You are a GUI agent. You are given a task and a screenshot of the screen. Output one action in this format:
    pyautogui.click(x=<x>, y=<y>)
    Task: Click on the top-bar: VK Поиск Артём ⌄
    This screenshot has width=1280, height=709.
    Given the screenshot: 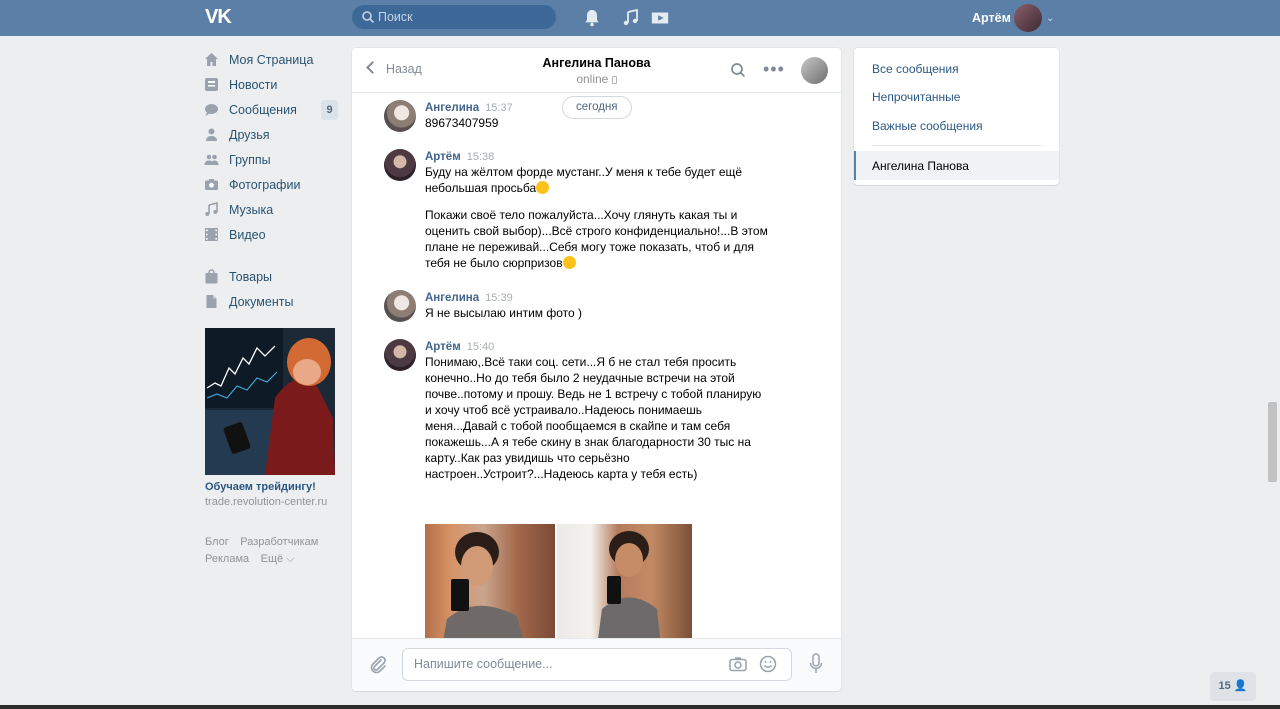 What is the action you would take?
    pyautogui.click(x=640, y=18)
    